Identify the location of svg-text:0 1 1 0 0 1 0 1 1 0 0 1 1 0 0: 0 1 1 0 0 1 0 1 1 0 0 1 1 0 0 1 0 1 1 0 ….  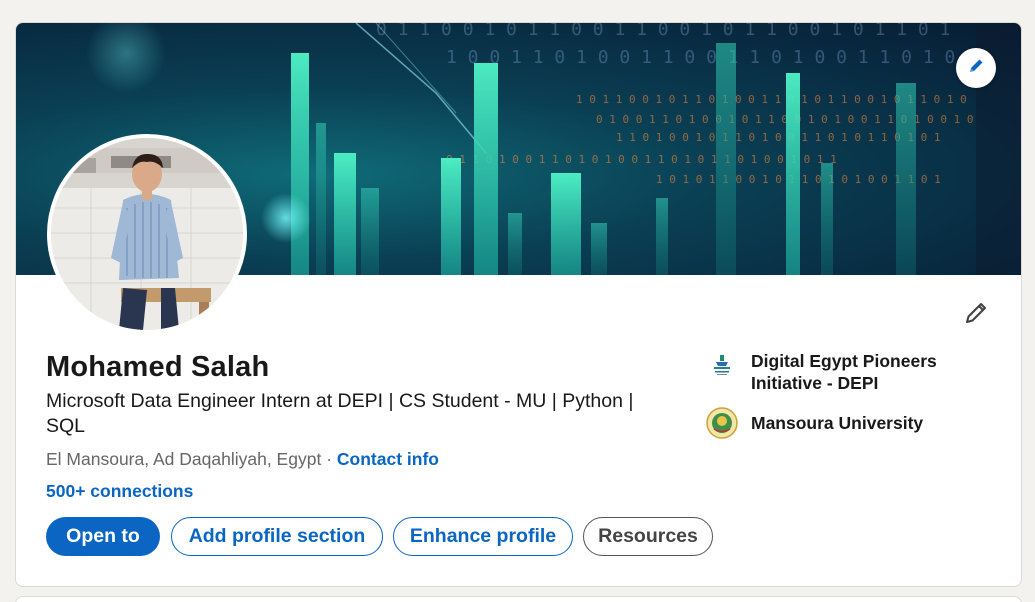
(663, 31).